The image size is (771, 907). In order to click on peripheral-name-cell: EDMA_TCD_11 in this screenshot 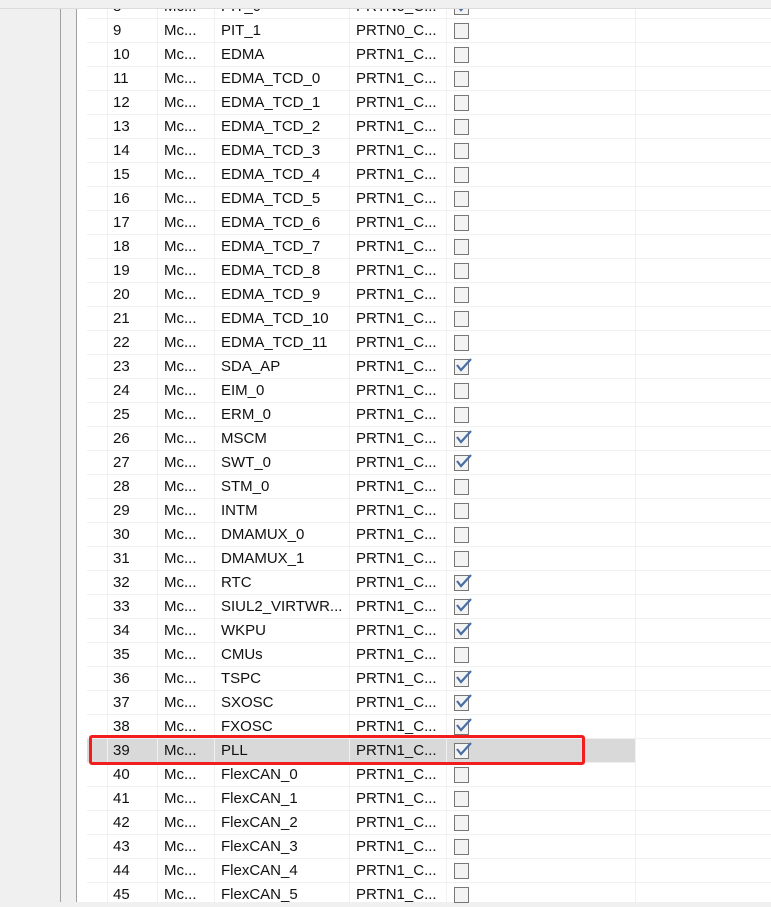, I will do `click(282, 343)`.